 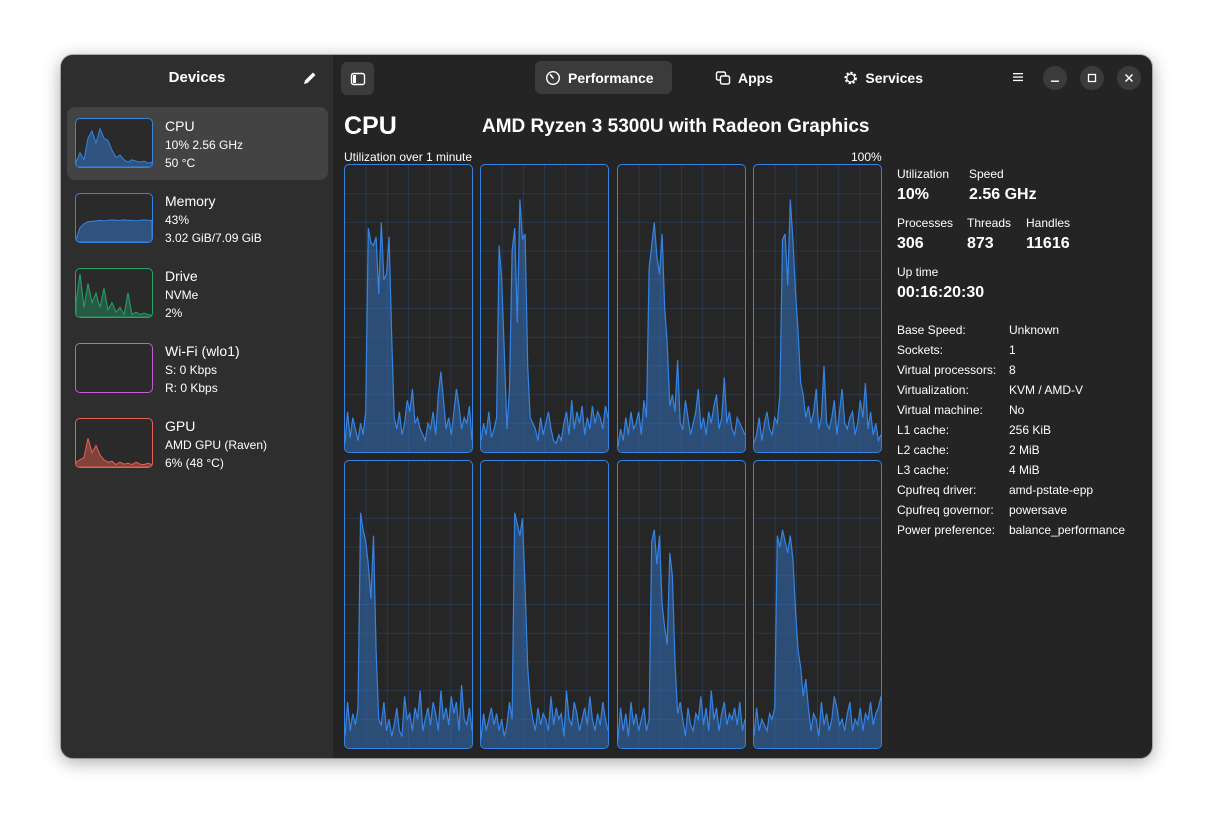 What do you see at coordinates (1038, 510) in the screenshot?
I see `info-value: powersave` at bounding box center [1038, 510].